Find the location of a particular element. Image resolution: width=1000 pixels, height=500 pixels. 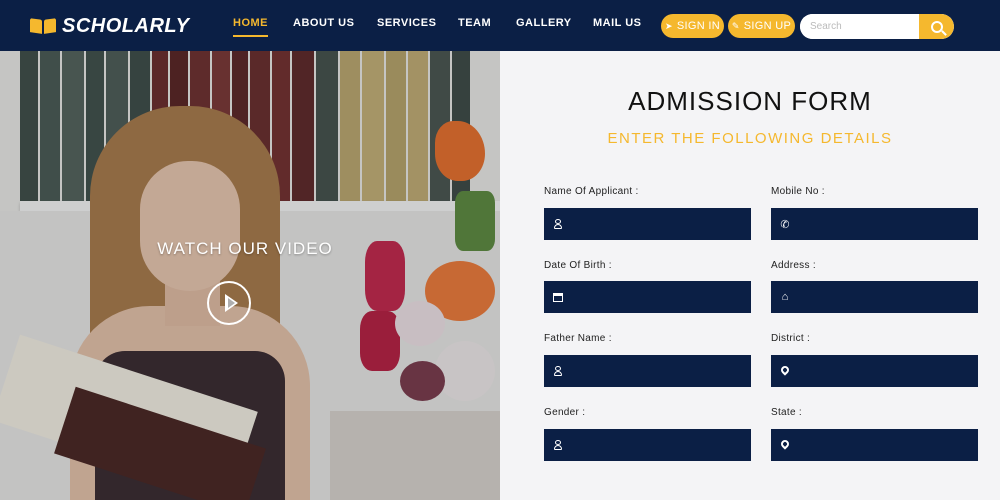

nav-item-team: TEAM is located at coordinates (474, 23).